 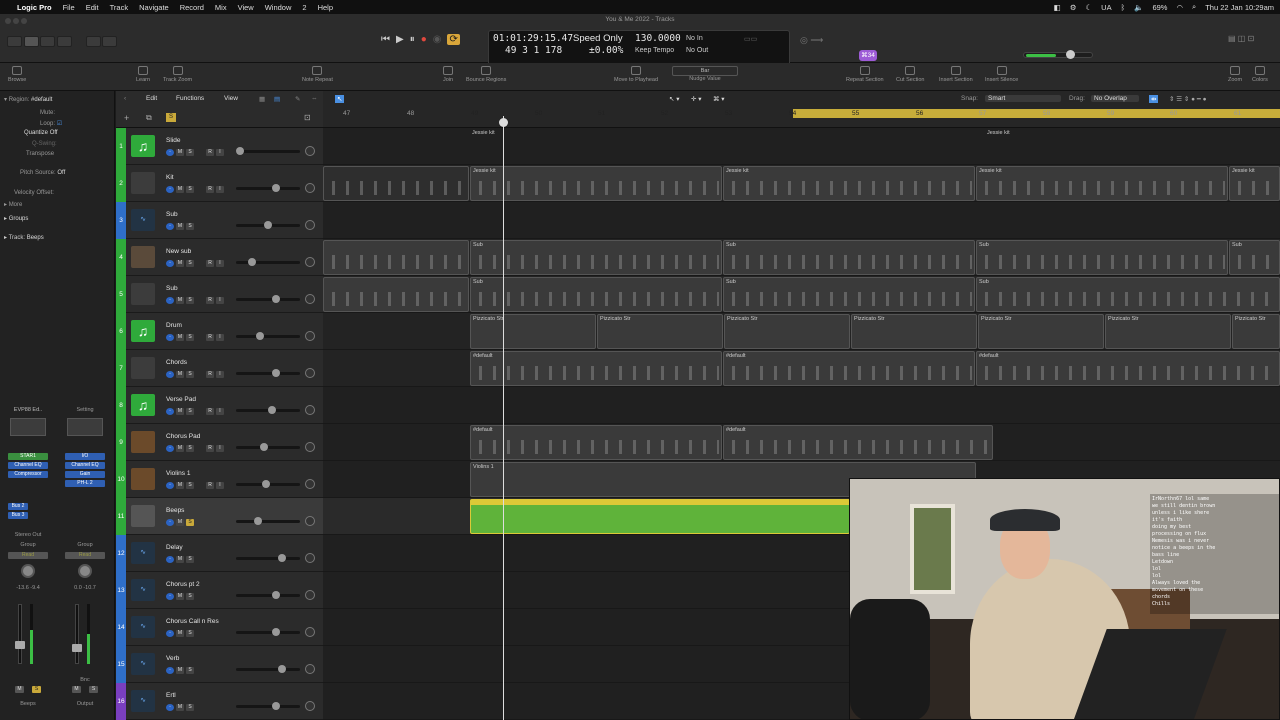 What do you see at coordinates (307, 117) in the screenshot?
I see `catch-icon: ⊡` at bounding box center [307, 117].